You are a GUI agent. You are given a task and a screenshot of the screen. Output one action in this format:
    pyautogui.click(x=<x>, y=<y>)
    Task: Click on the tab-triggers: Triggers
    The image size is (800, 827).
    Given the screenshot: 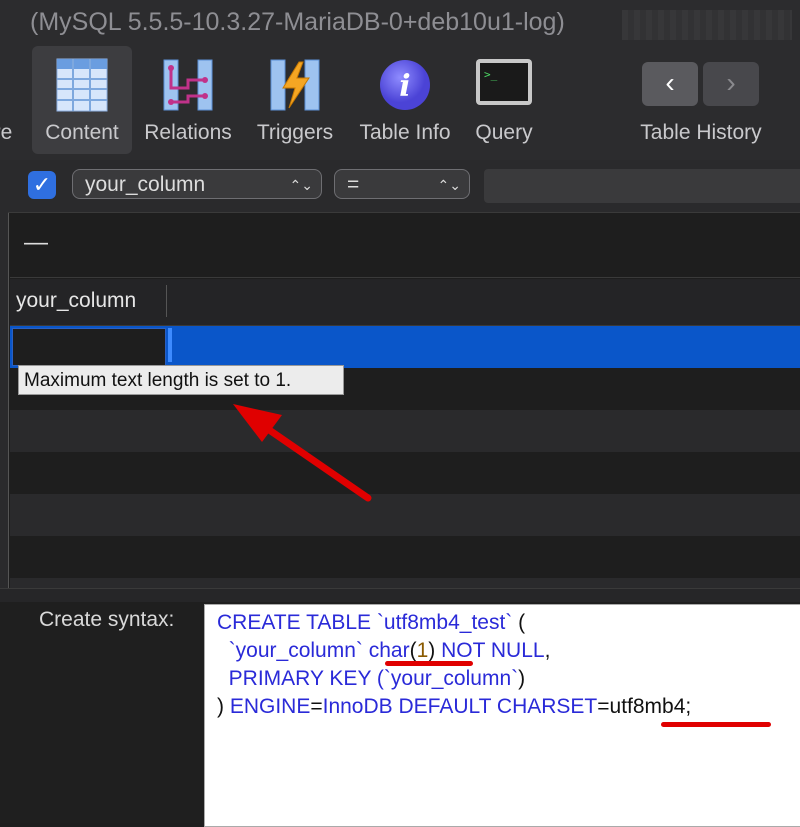 What is the action you would take?
    pyautogui.click(x=295, y=100)
    